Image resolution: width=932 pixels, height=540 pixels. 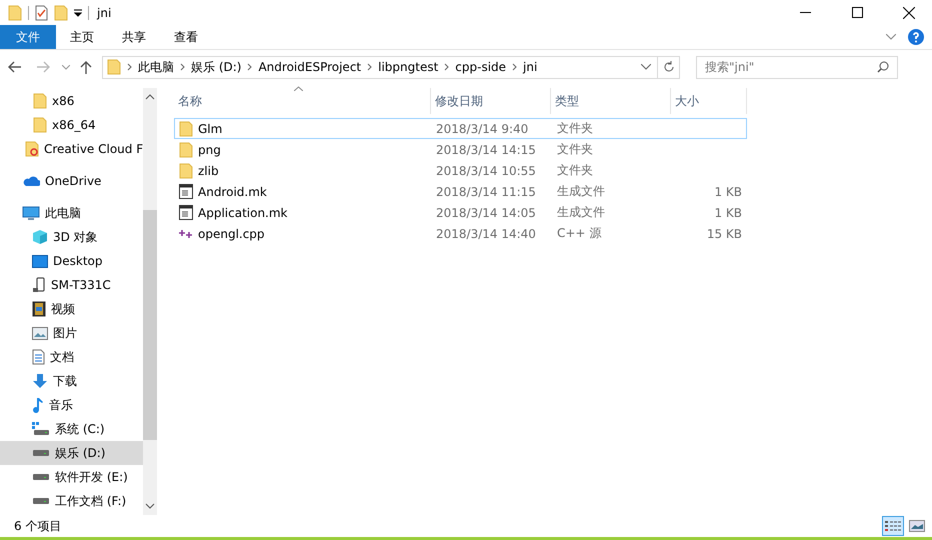 I want to click on scroll-down-icon, so click(x=150, y=506).